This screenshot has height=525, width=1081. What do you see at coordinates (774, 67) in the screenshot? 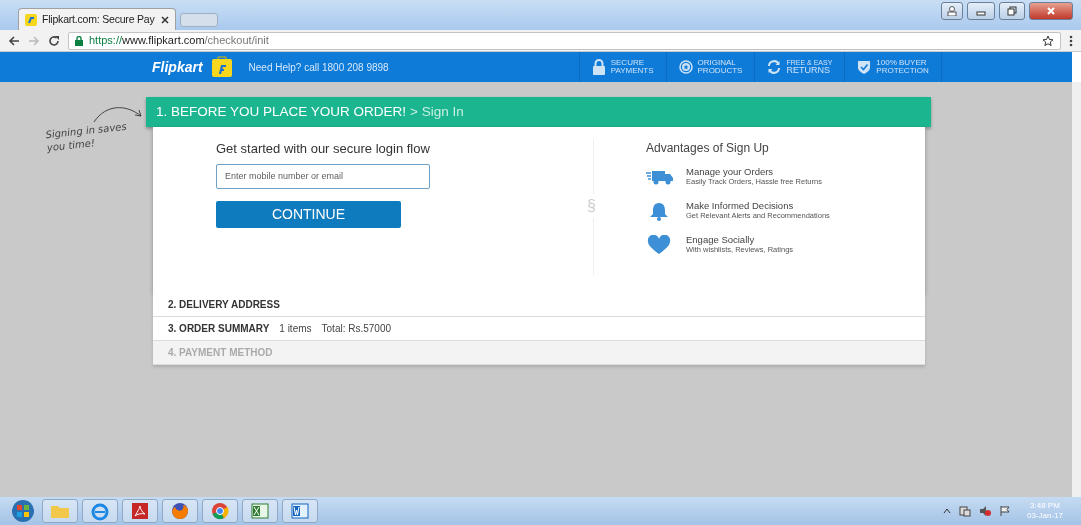
I see `refresh-icon` at bounding box center [774, 67].